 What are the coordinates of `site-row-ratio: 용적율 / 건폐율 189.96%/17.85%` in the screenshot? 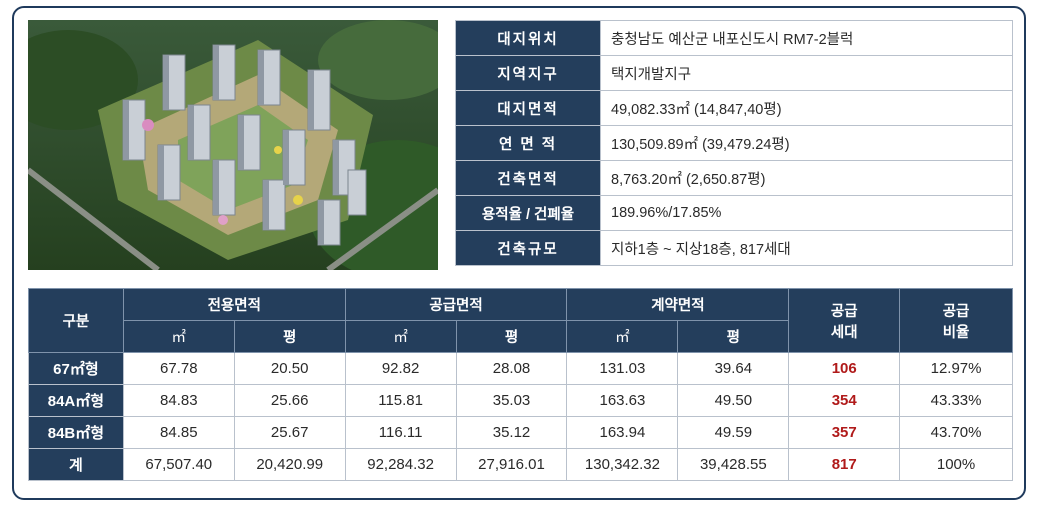 It's located at (734, 213).